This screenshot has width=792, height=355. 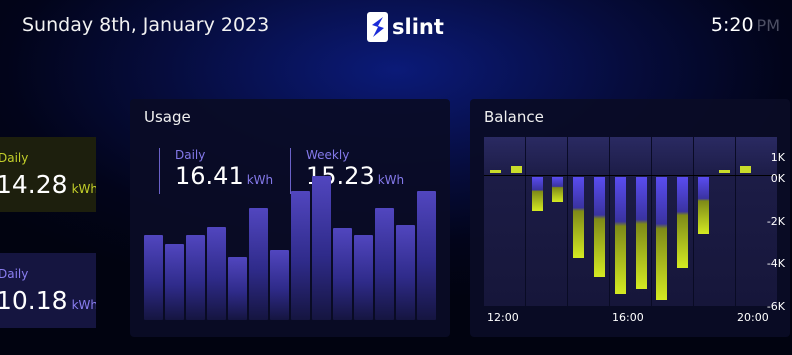 I want to click on tile-value-number: 10.18, so click(x=34, y=300).